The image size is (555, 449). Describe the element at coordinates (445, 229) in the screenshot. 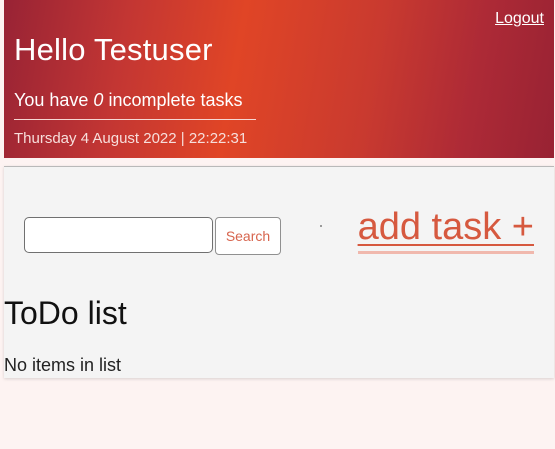

I see `add-task-link: add task +` at that location.